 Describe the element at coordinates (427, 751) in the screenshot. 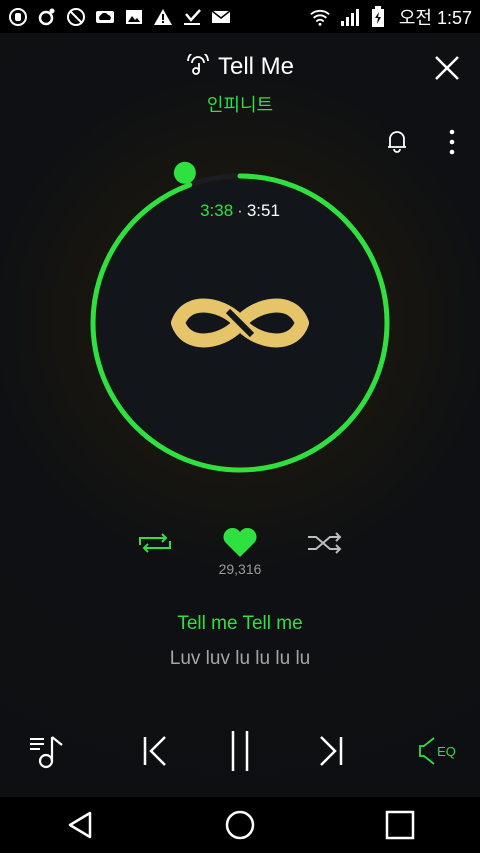

I see `speaker-icon` at that location.